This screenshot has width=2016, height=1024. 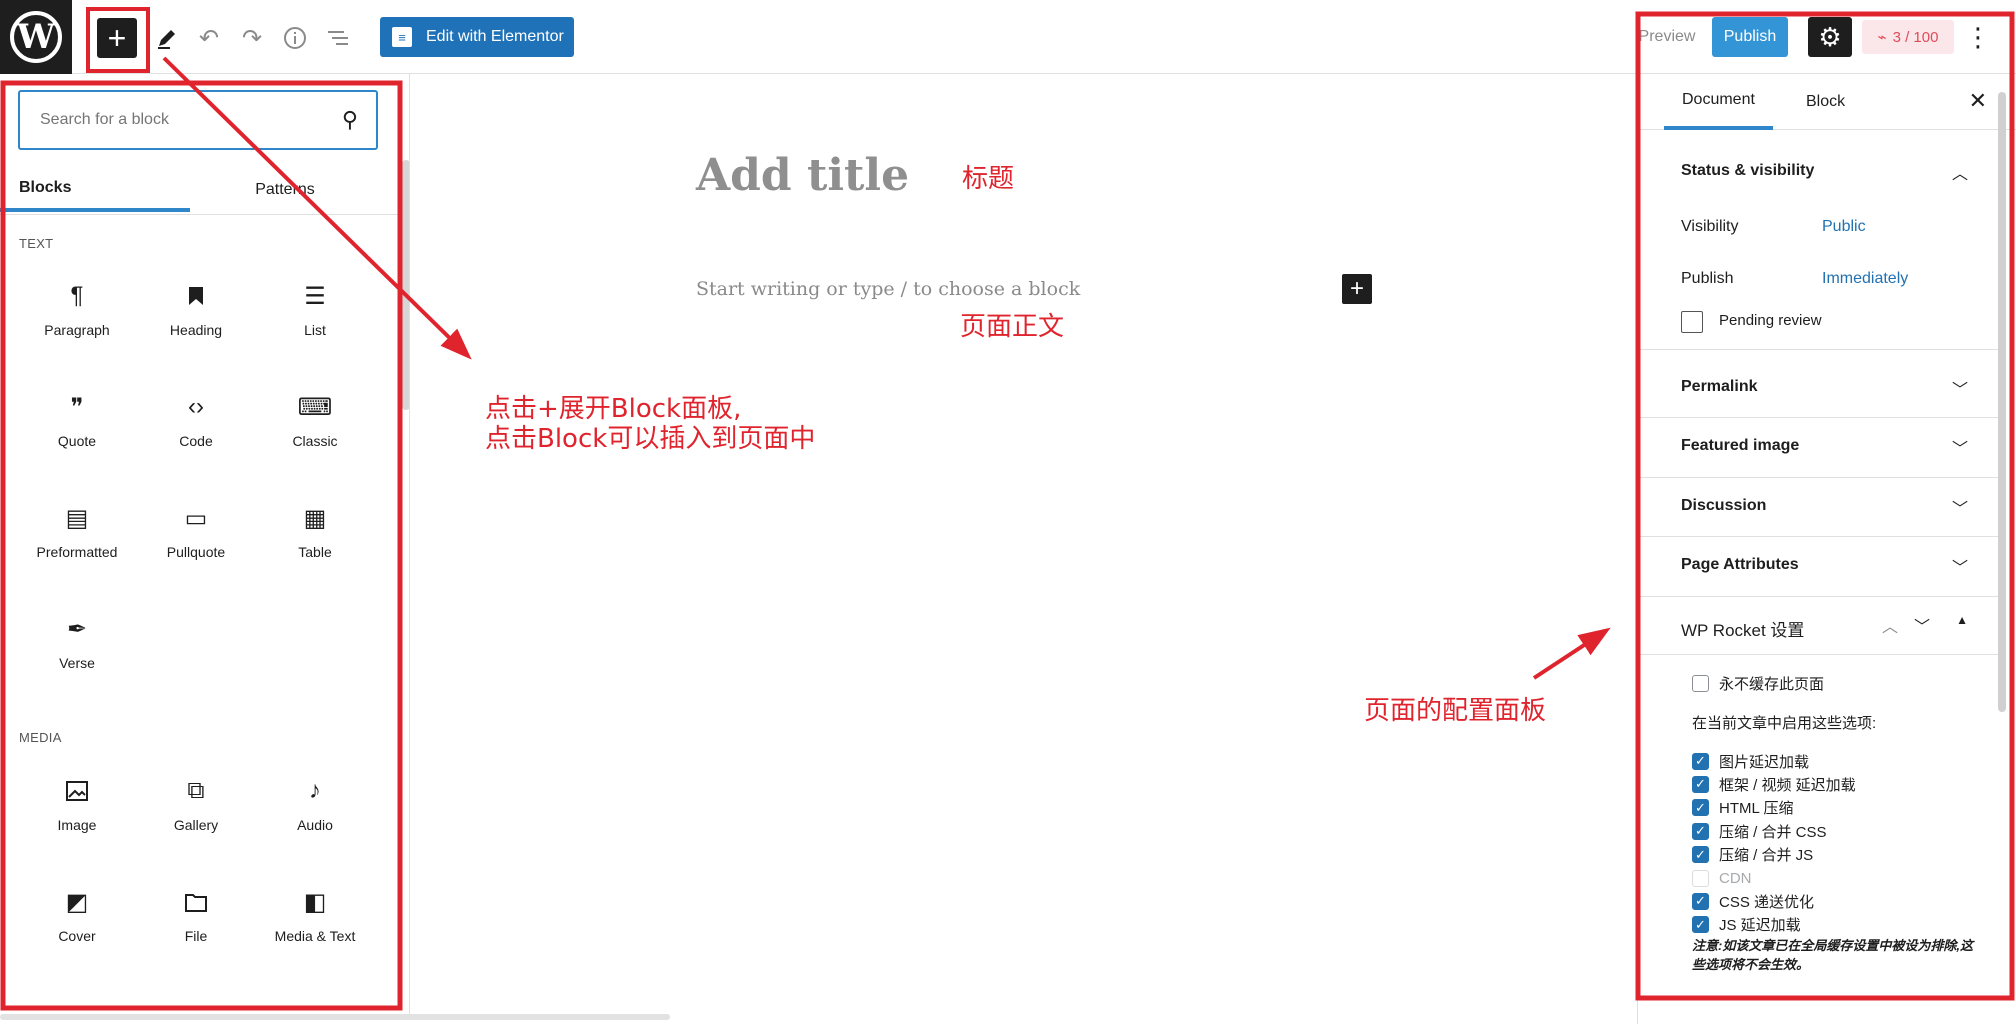 What do you see at coordinates (405, 285) in the screenshot?
I see `inserter-scrollbar` at bounding box center [405, 285].